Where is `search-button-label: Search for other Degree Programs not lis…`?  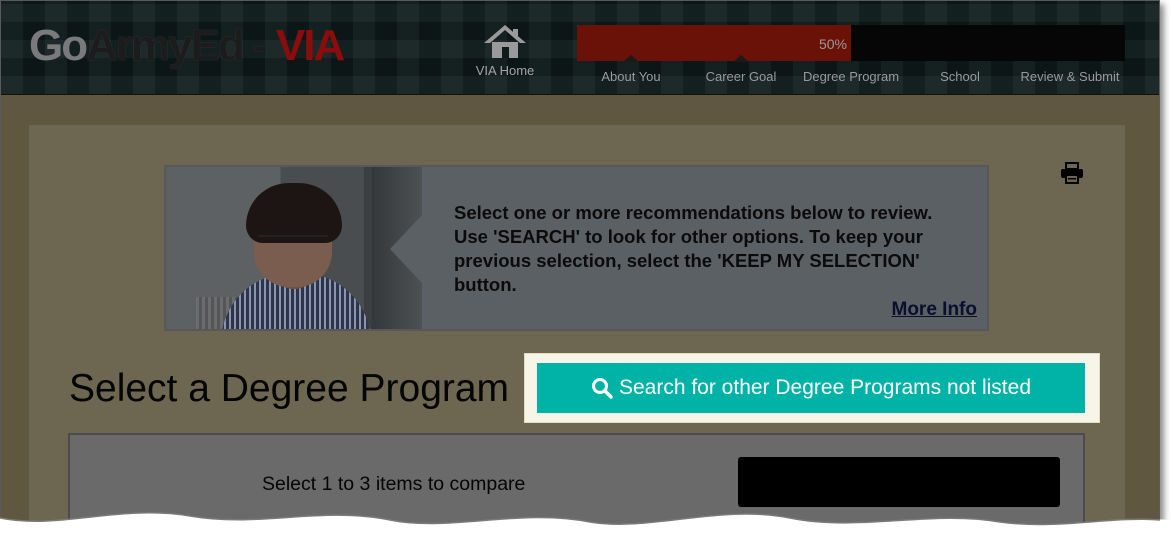 search-button-label: Search for other Degree Programs not lis… is located at coordinates (825, 387).